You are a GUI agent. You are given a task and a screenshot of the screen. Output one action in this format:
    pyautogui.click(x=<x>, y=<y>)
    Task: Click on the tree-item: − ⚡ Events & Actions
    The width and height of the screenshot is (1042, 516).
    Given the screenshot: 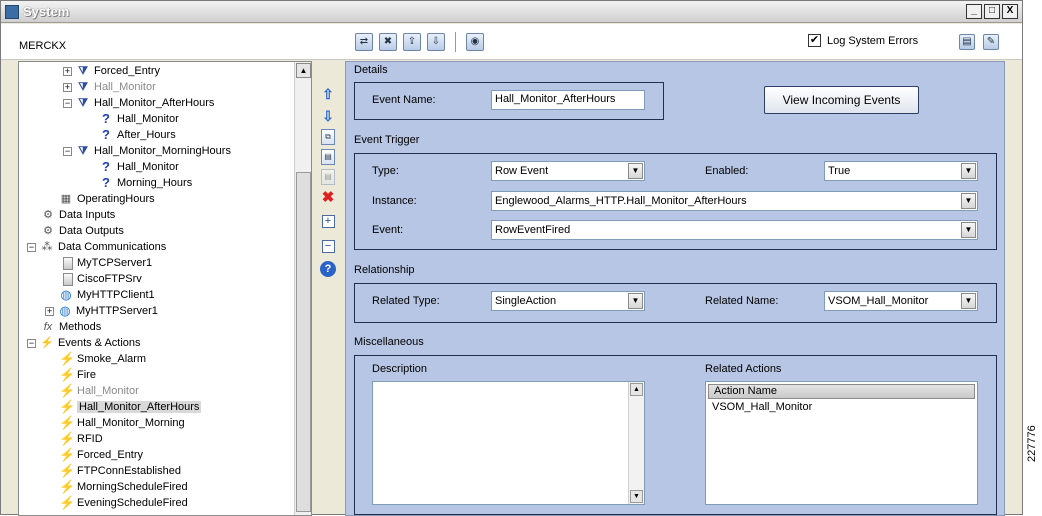 What is the action you would take?
    pyautogui.click(x=84, y=343)
    